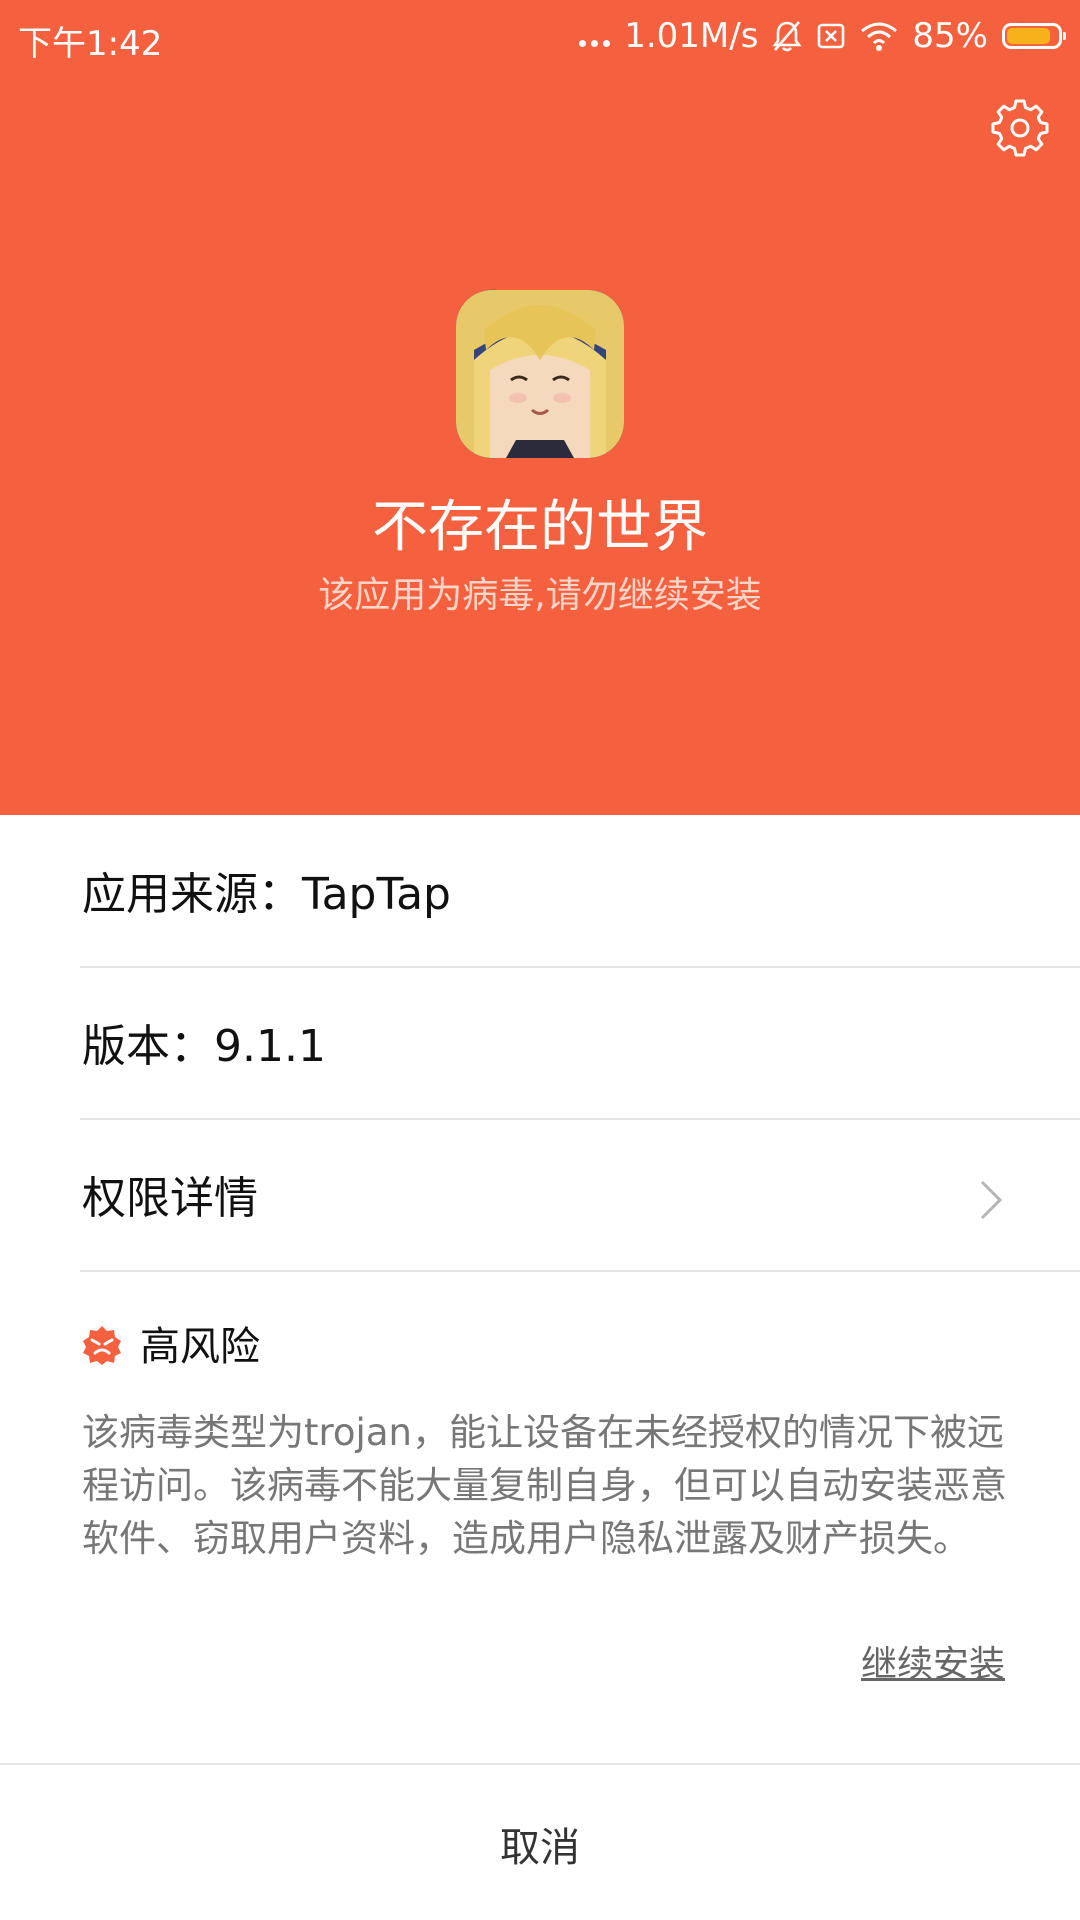  I want to click on permissions-label: 权限详情, so click(170, 1198).